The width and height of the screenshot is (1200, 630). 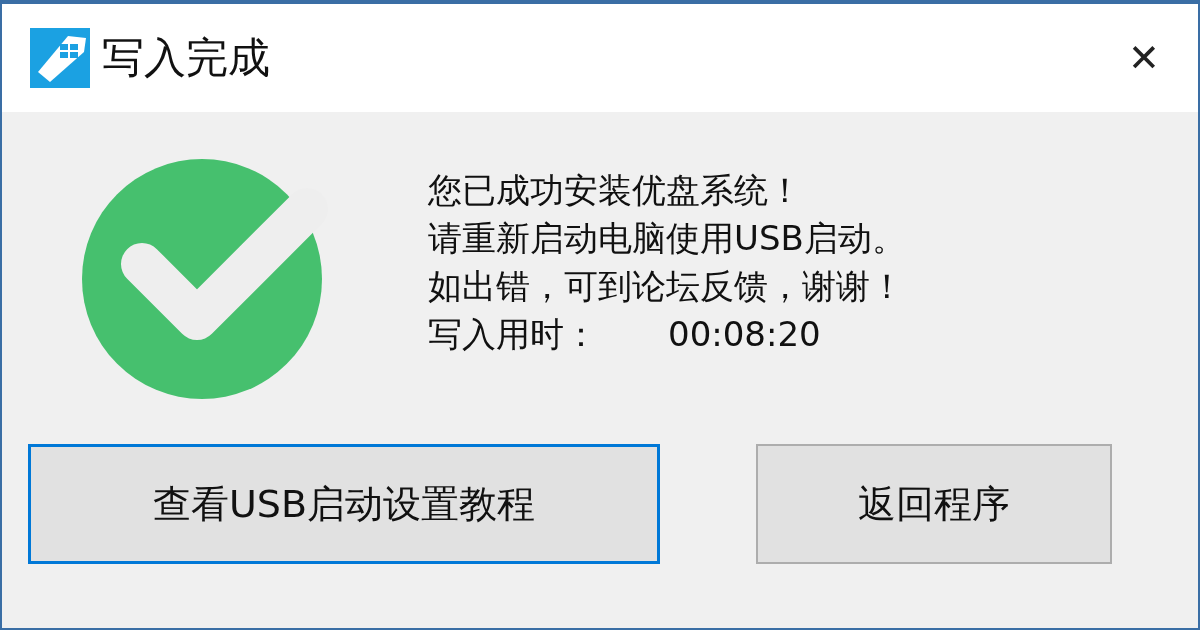 I want to click on rocket-icon, so click(x=60, y=58).